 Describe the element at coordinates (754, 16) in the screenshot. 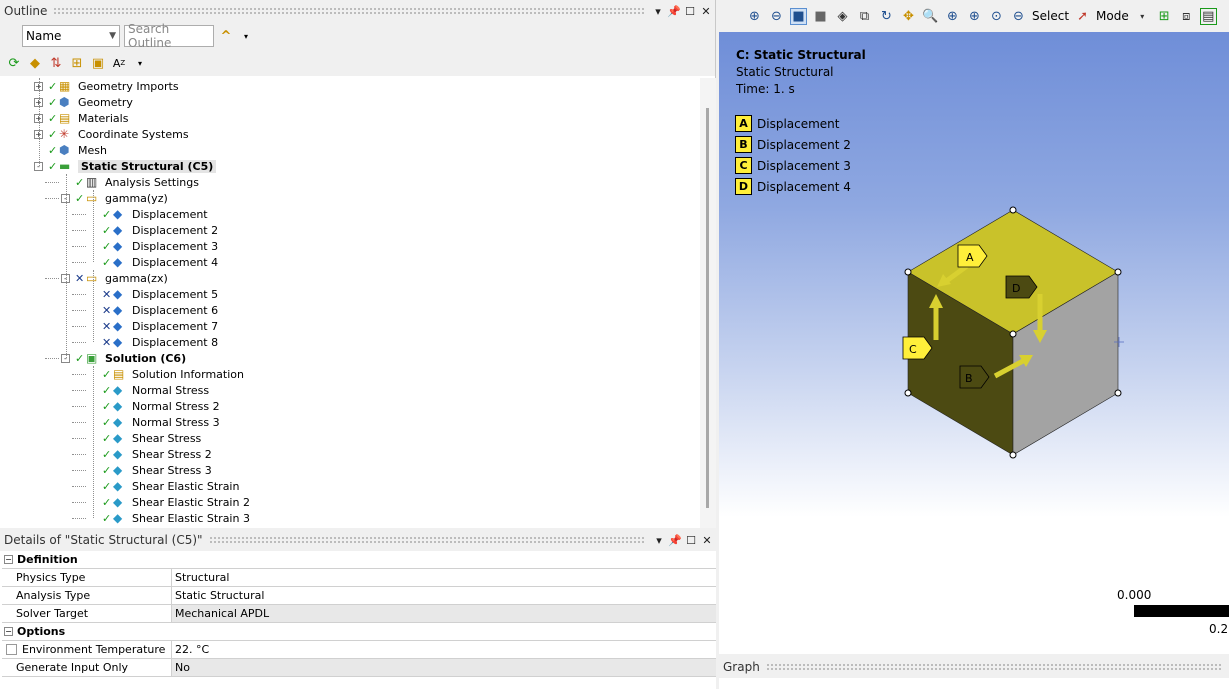

I see `zoom-in-icon: ⊕` at that location.